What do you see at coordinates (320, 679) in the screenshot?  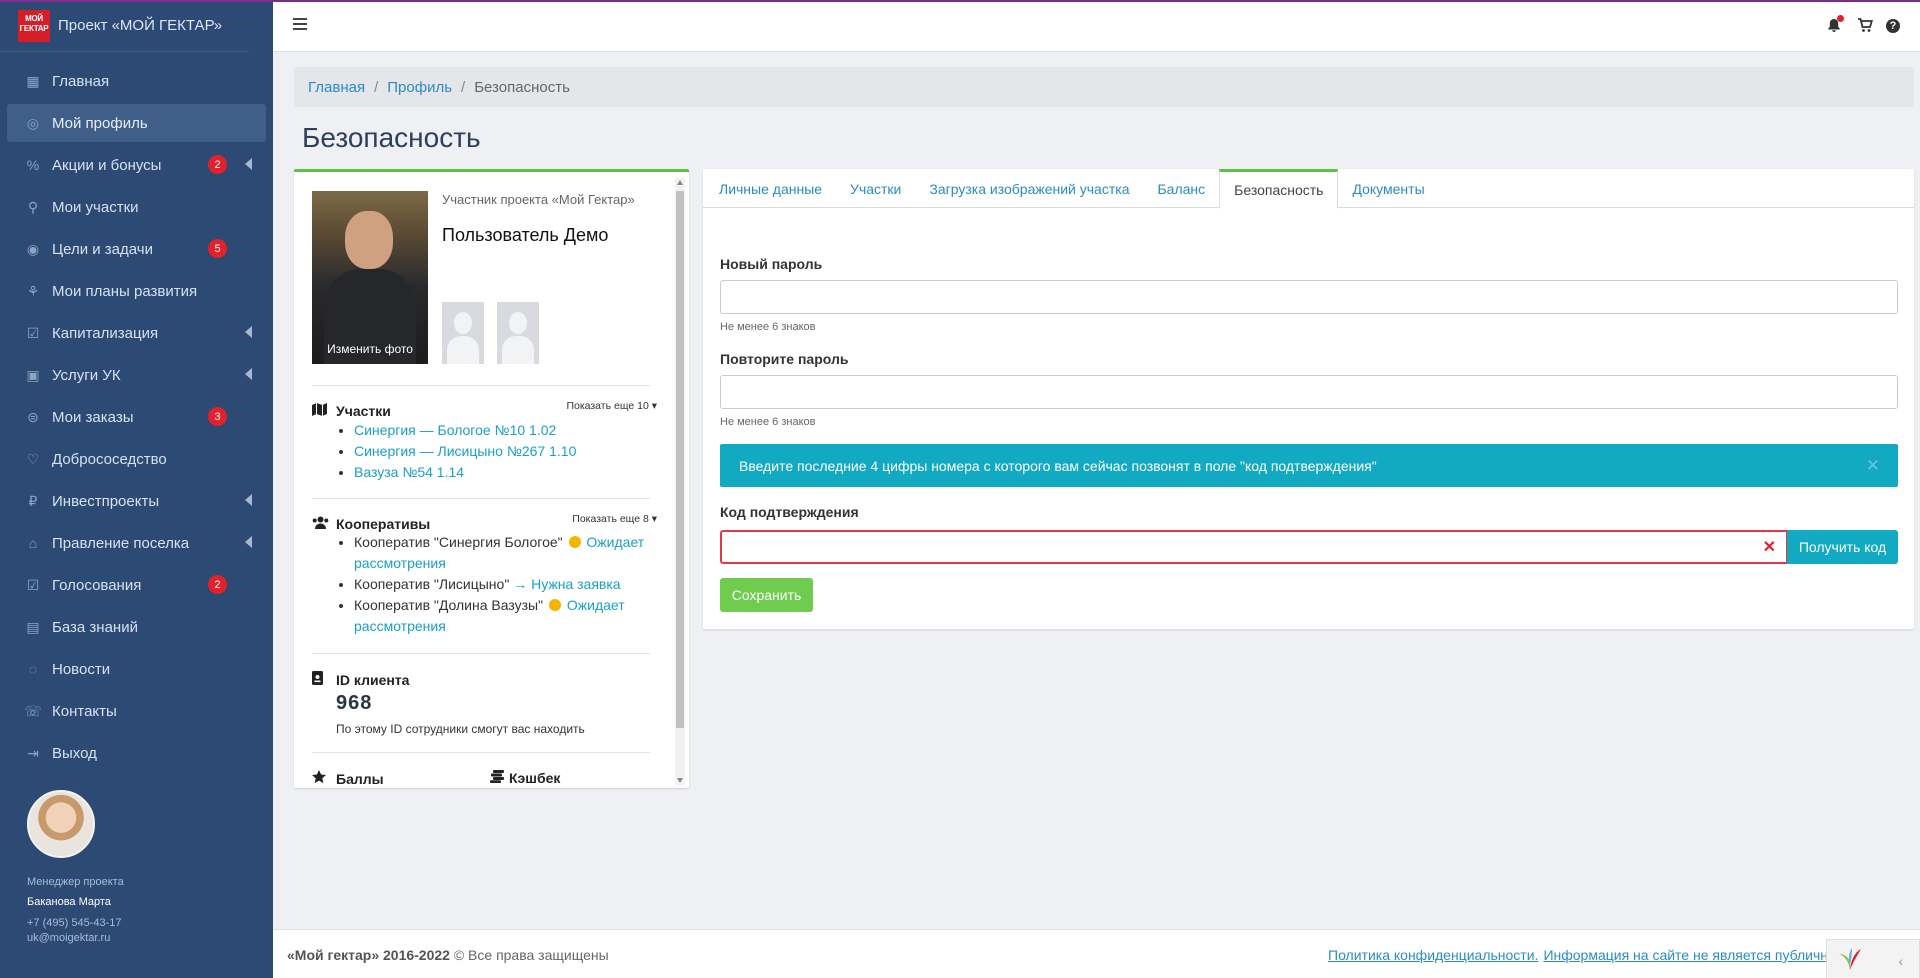 I see `id-card-icon` at bounding box center [320, 679].